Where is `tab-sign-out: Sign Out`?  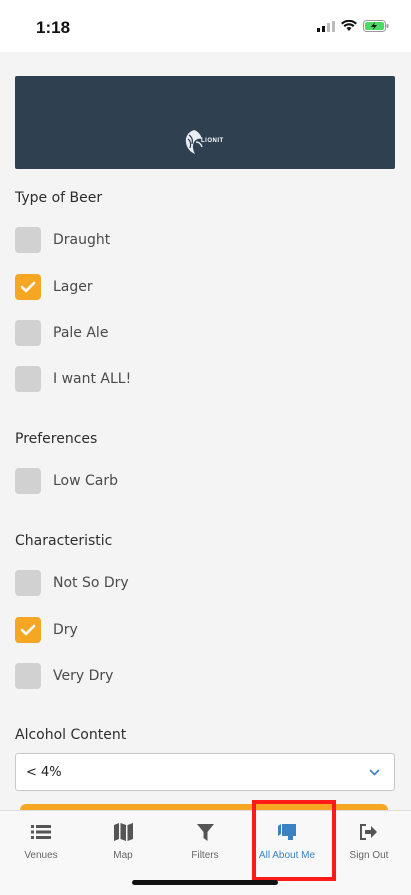 tab-sign-out: Sign Out is located at coordinates (369, 846).